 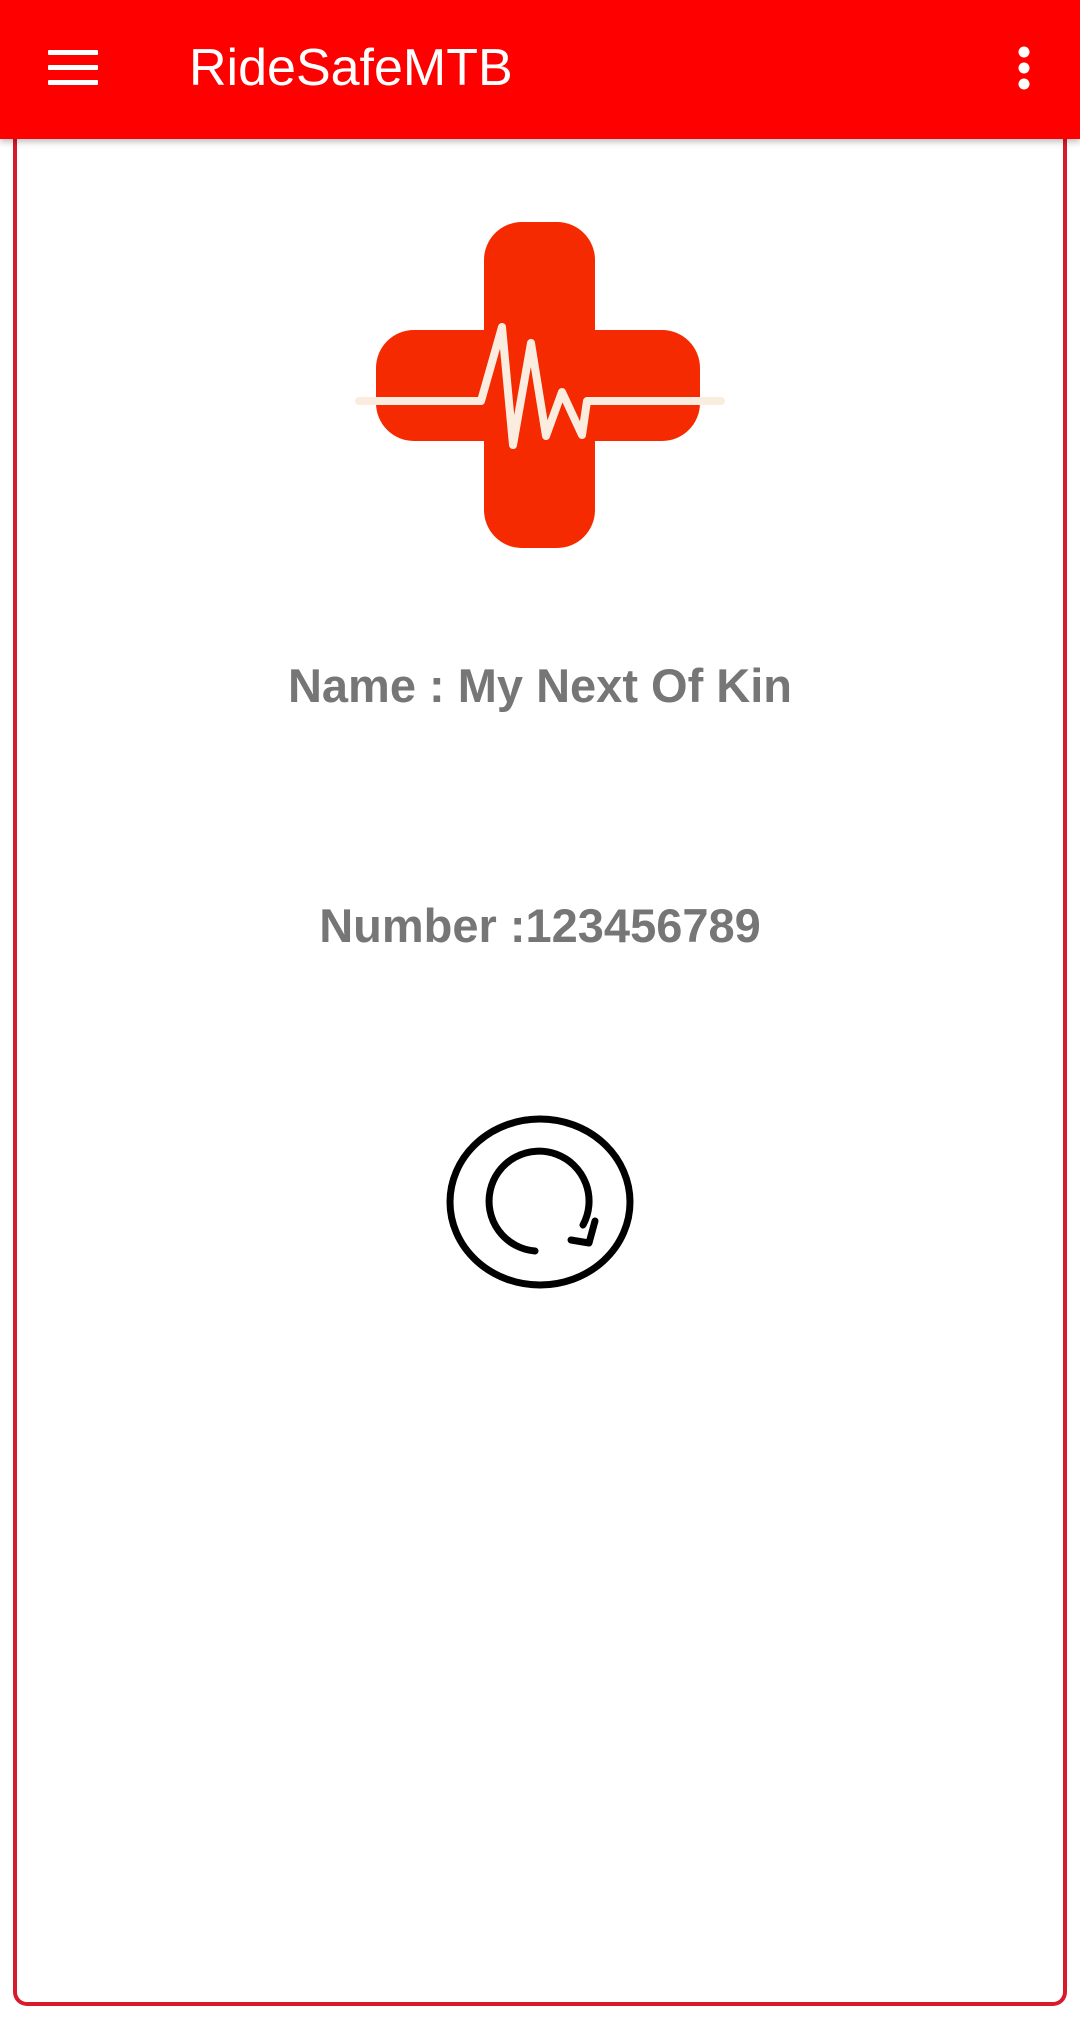 I want to click on app-bar: RideSafeMTB, so click(x=540, y=69).